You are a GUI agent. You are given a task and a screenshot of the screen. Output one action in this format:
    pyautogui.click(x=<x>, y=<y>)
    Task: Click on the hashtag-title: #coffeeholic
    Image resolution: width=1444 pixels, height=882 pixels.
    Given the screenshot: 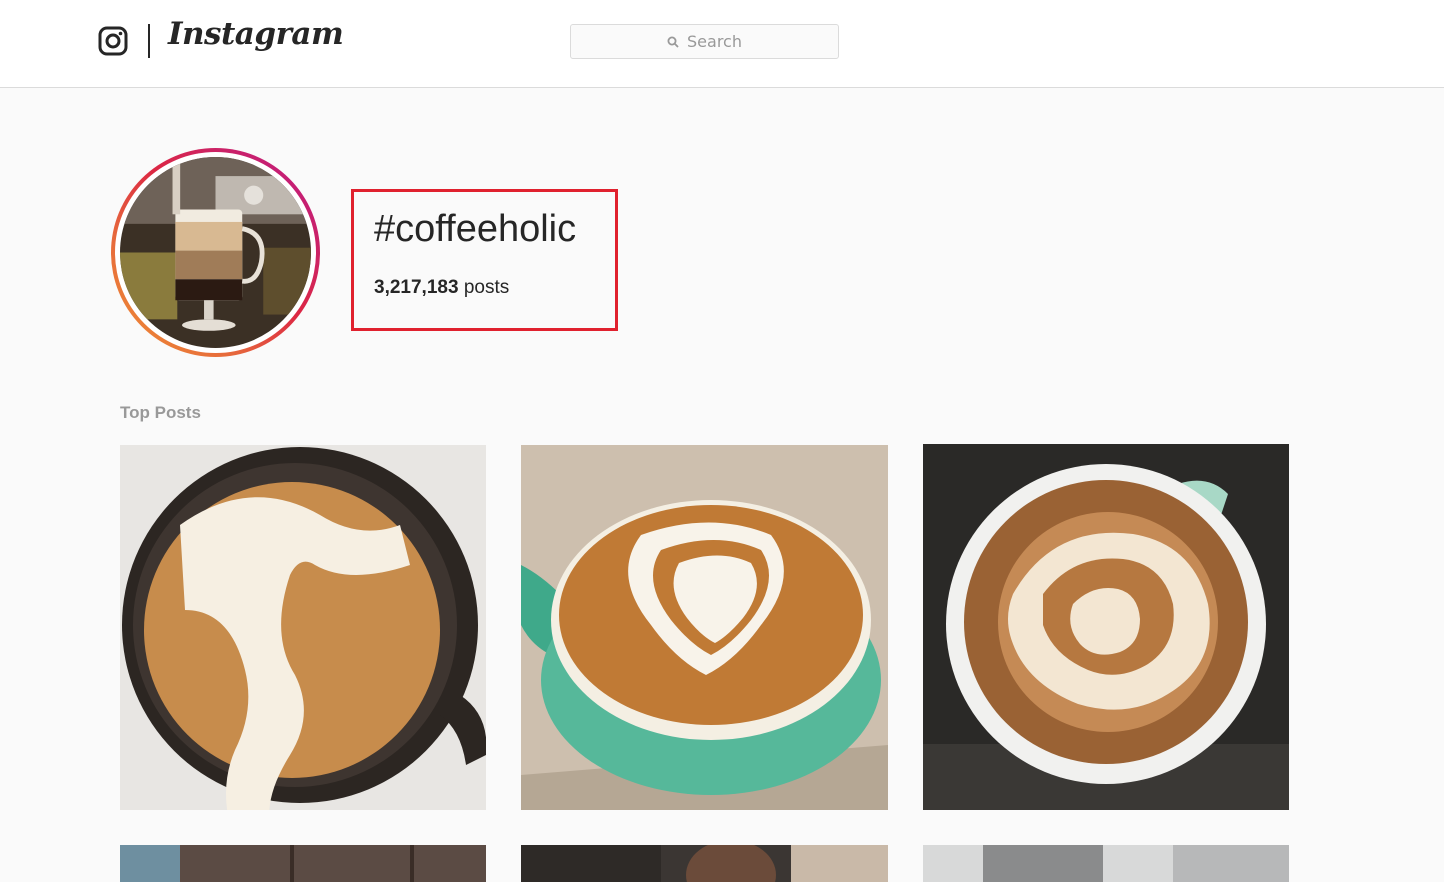 What is the action you would take?
    pyautogui.click(x=475, y=229)
    